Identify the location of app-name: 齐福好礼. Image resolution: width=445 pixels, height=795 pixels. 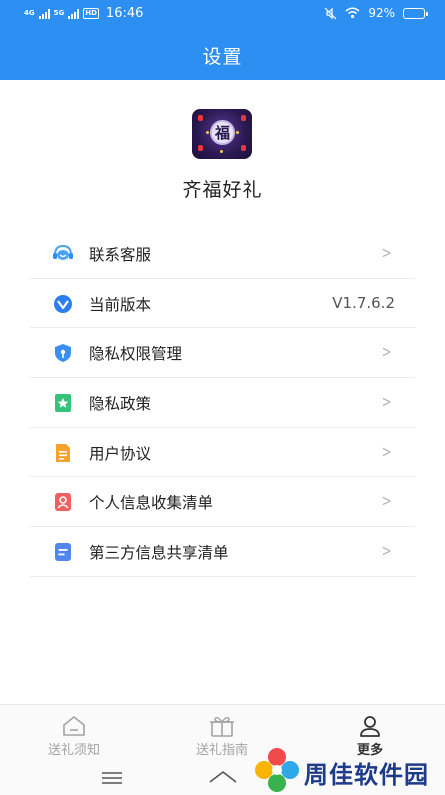
(222, 190).